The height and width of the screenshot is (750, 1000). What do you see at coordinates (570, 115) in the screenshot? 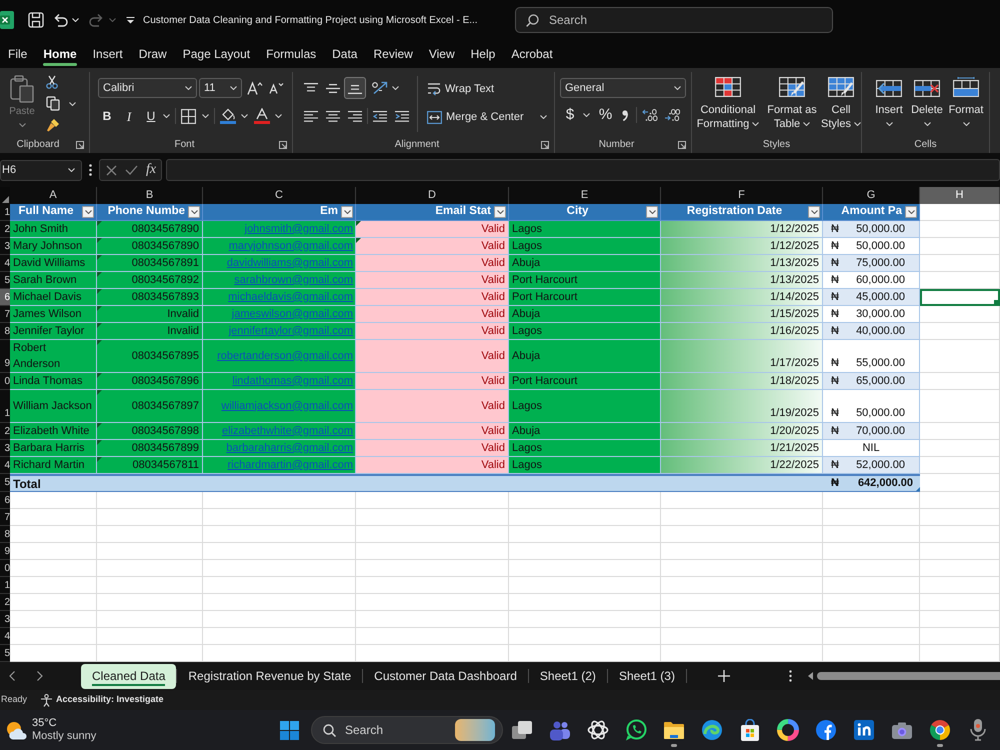
I see `accounting-format-button: $` at bounding box center [570, 115].